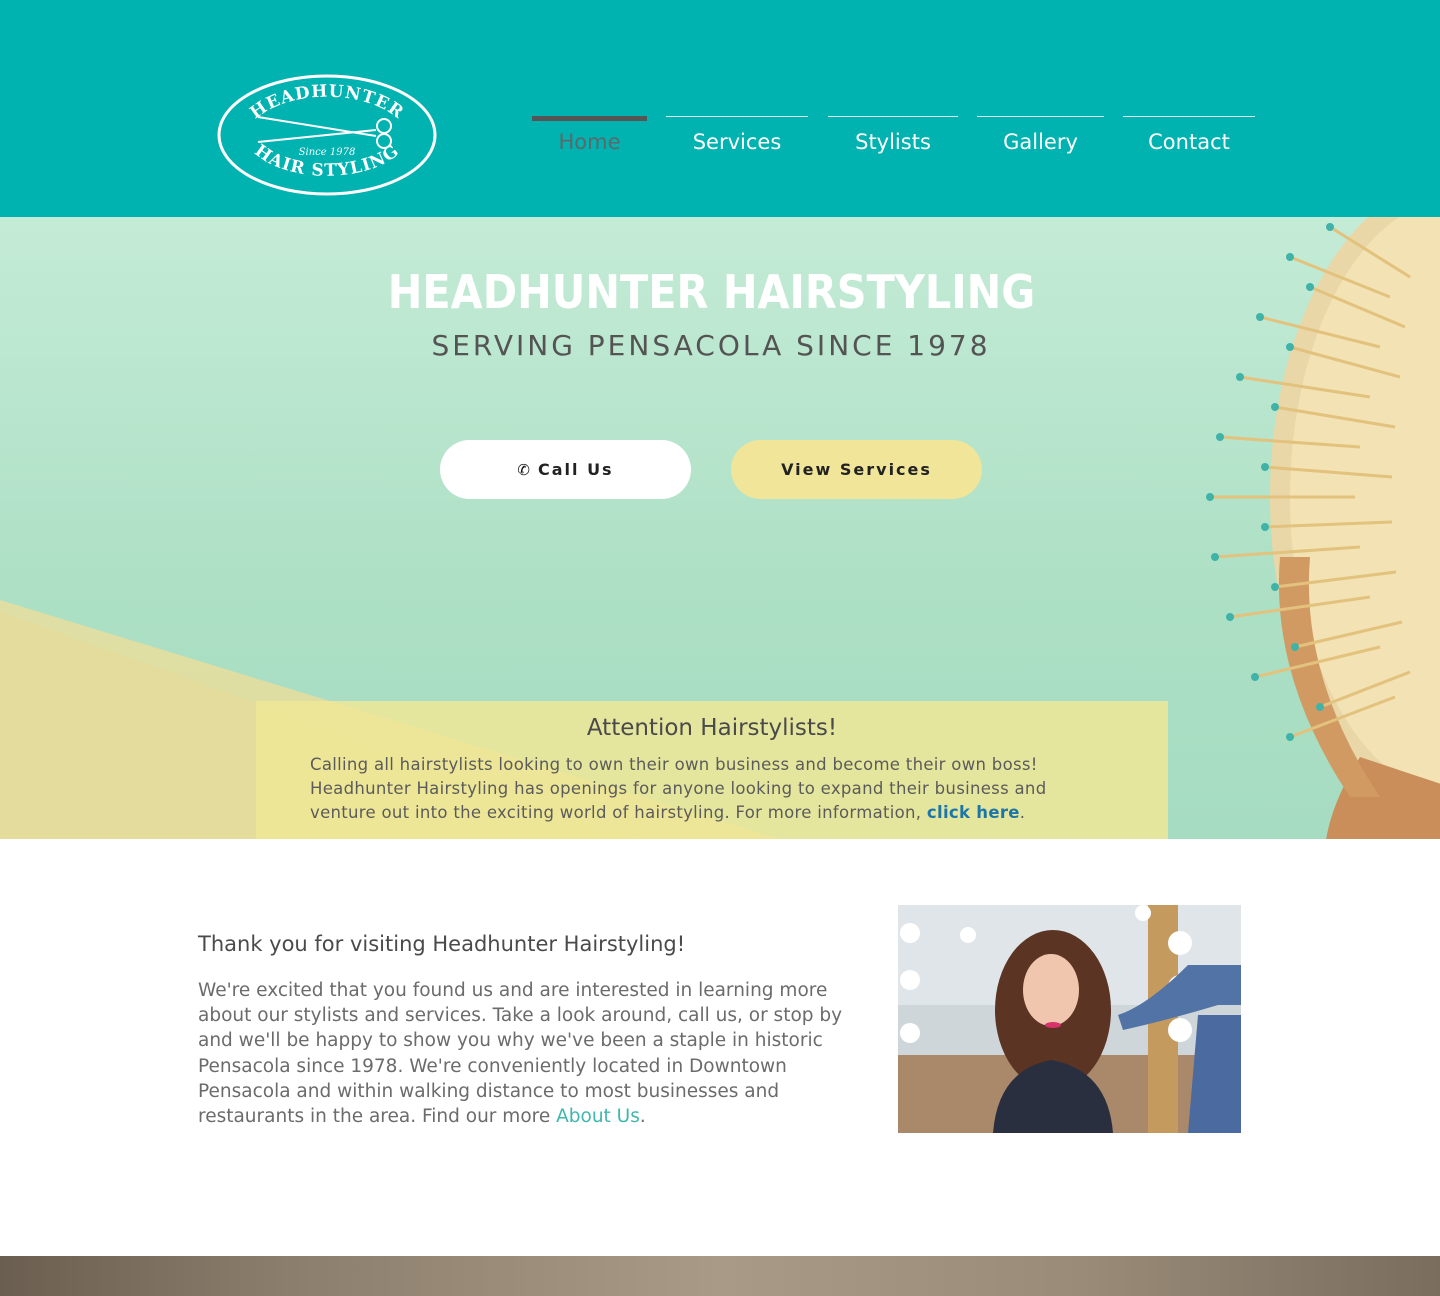  Describe the element at coordinates (711, 345) in the screenshot. I see `hero-subtitle: SERVING PENSACOLA SINCE 1978` at that location.